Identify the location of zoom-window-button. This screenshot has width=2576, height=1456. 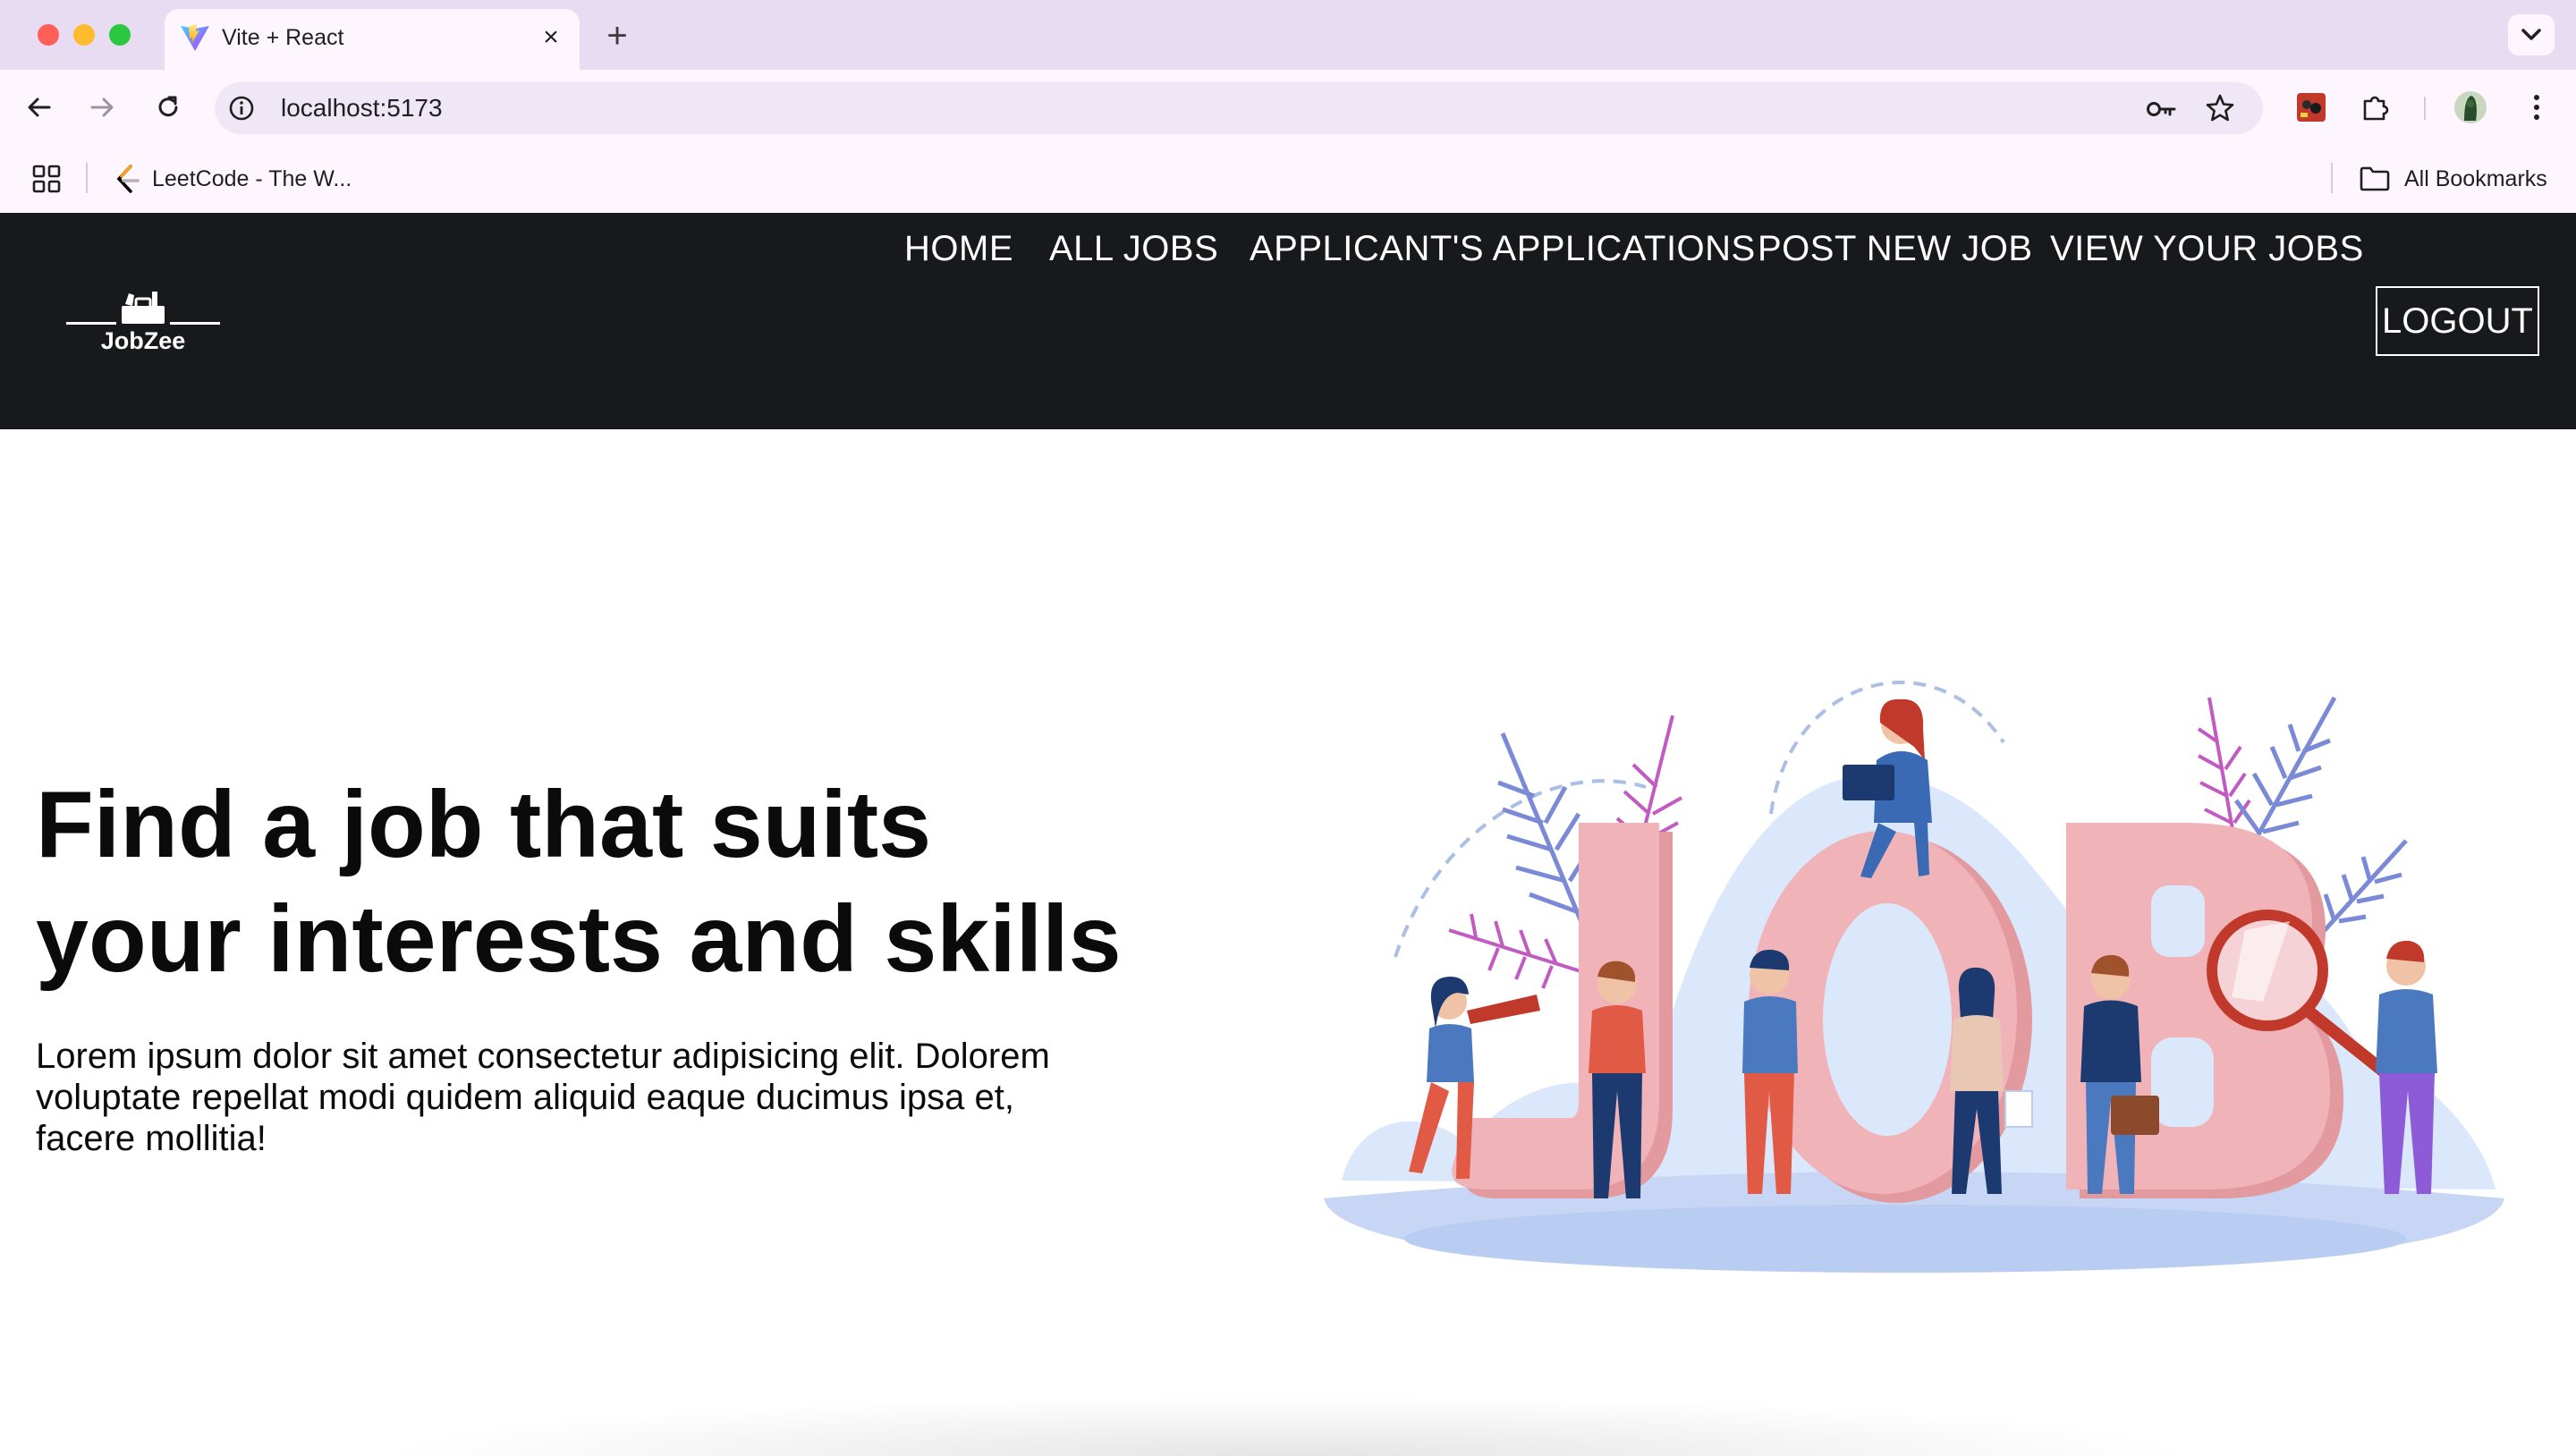
(120, 35).